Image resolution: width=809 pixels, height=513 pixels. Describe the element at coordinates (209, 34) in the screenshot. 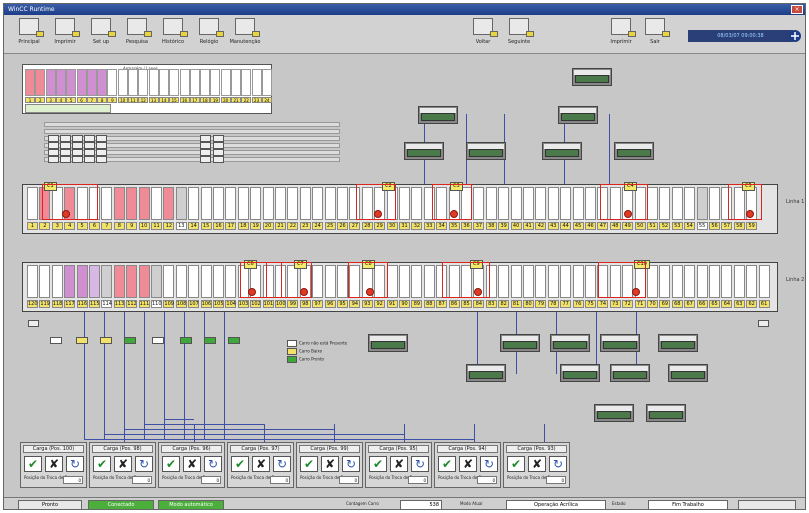

I see `toolbar-button-5: Relógio` at that location.